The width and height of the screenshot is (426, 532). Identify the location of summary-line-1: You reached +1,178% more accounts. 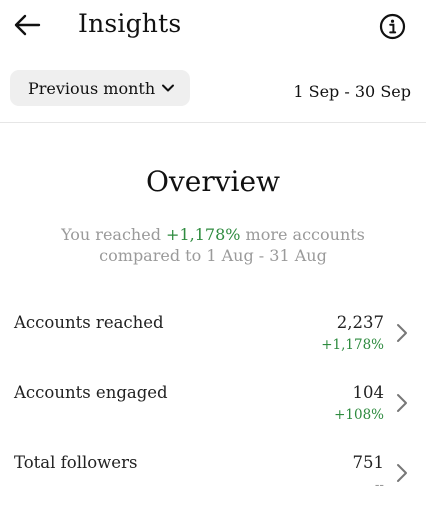
(213, 234).